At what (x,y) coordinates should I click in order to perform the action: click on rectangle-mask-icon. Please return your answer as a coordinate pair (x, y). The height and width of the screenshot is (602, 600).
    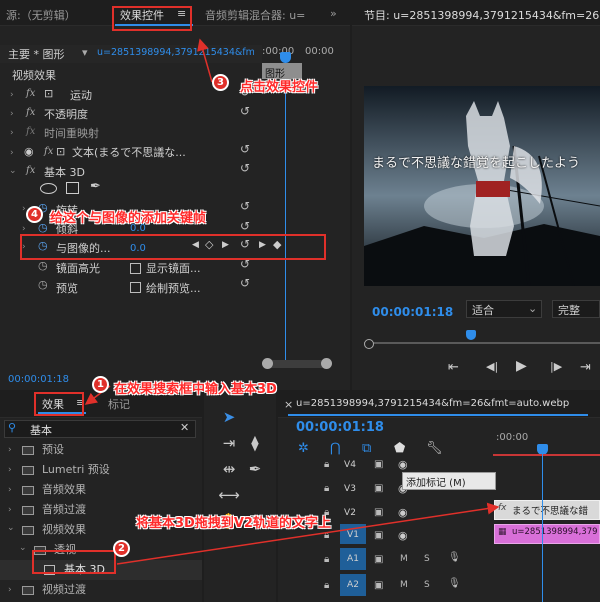
    Looking at the image, I should click on (72, 188).